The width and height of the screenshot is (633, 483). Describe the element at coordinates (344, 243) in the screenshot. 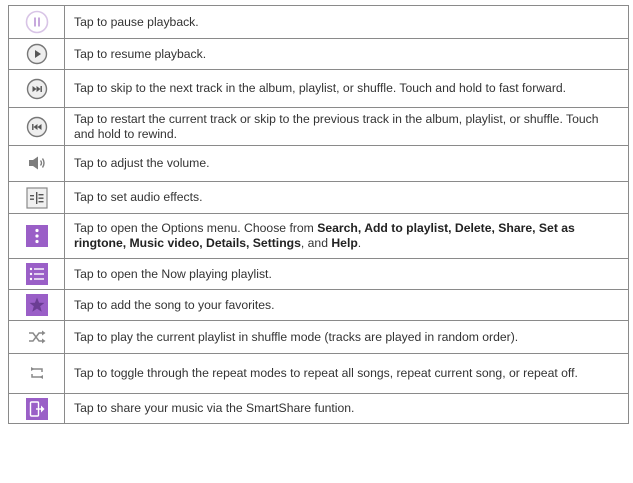

I see `help-option: Help` at that location.